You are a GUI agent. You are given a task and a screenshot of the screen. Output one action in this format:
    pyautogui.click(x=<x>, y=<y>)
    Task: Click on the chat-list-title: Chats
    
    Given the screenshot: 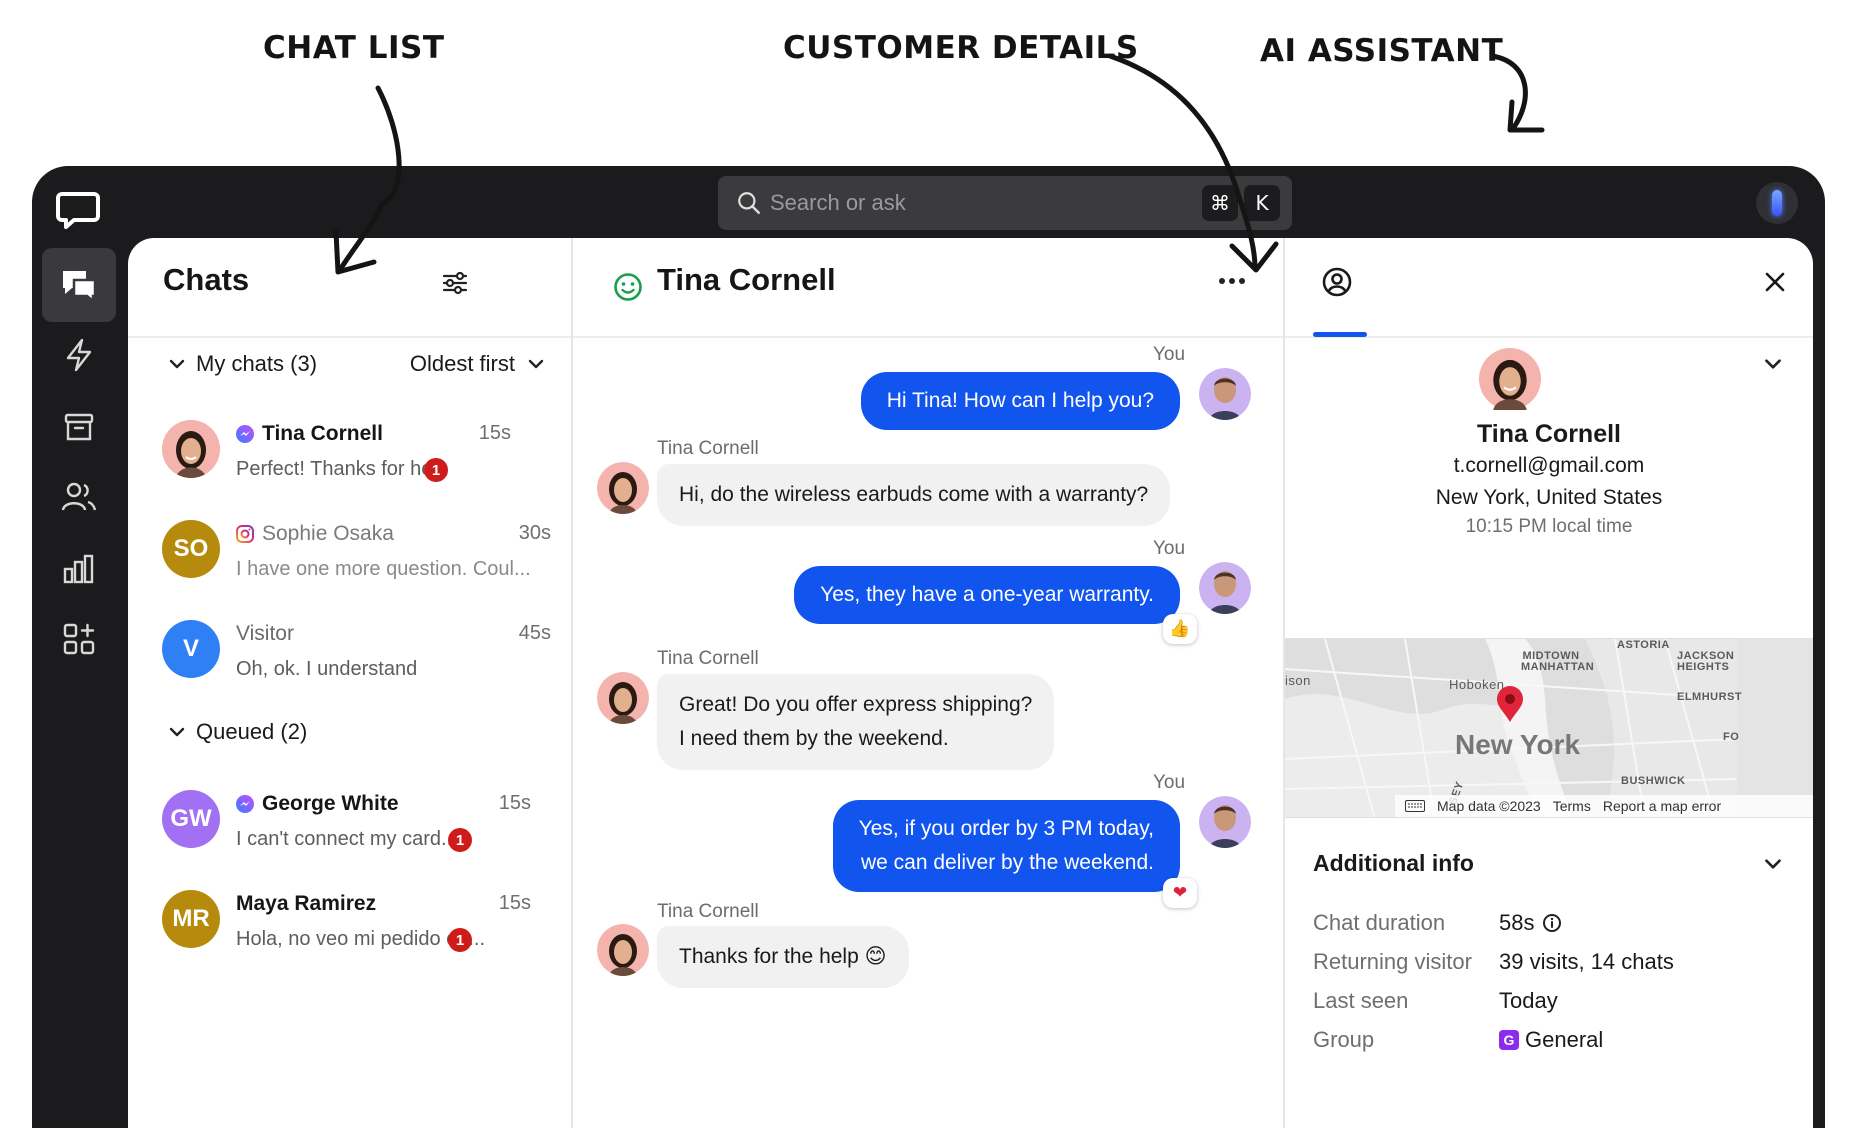 What is the action you would take?
    pyautogui.click(x=206, y=279)
    